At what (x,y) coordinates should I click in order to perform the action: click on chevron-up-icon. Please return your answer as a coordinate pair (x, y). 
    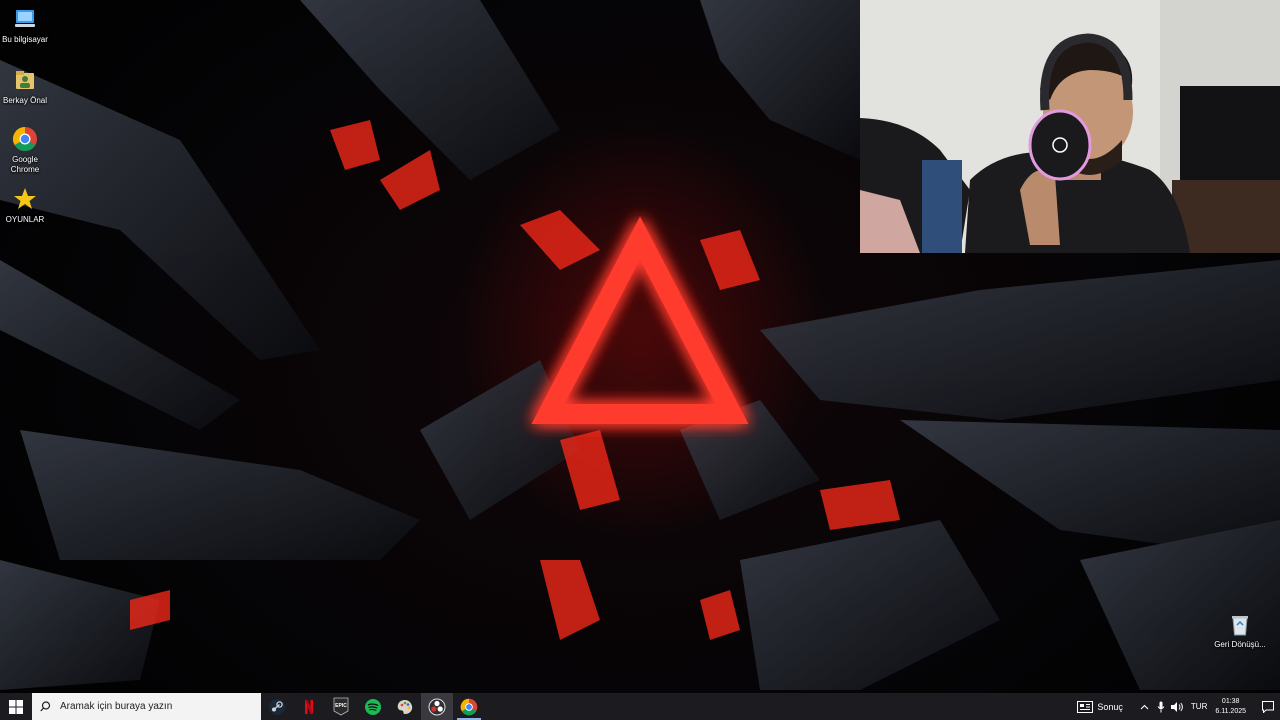
    Looking at the image, I should click on (1145, 706).